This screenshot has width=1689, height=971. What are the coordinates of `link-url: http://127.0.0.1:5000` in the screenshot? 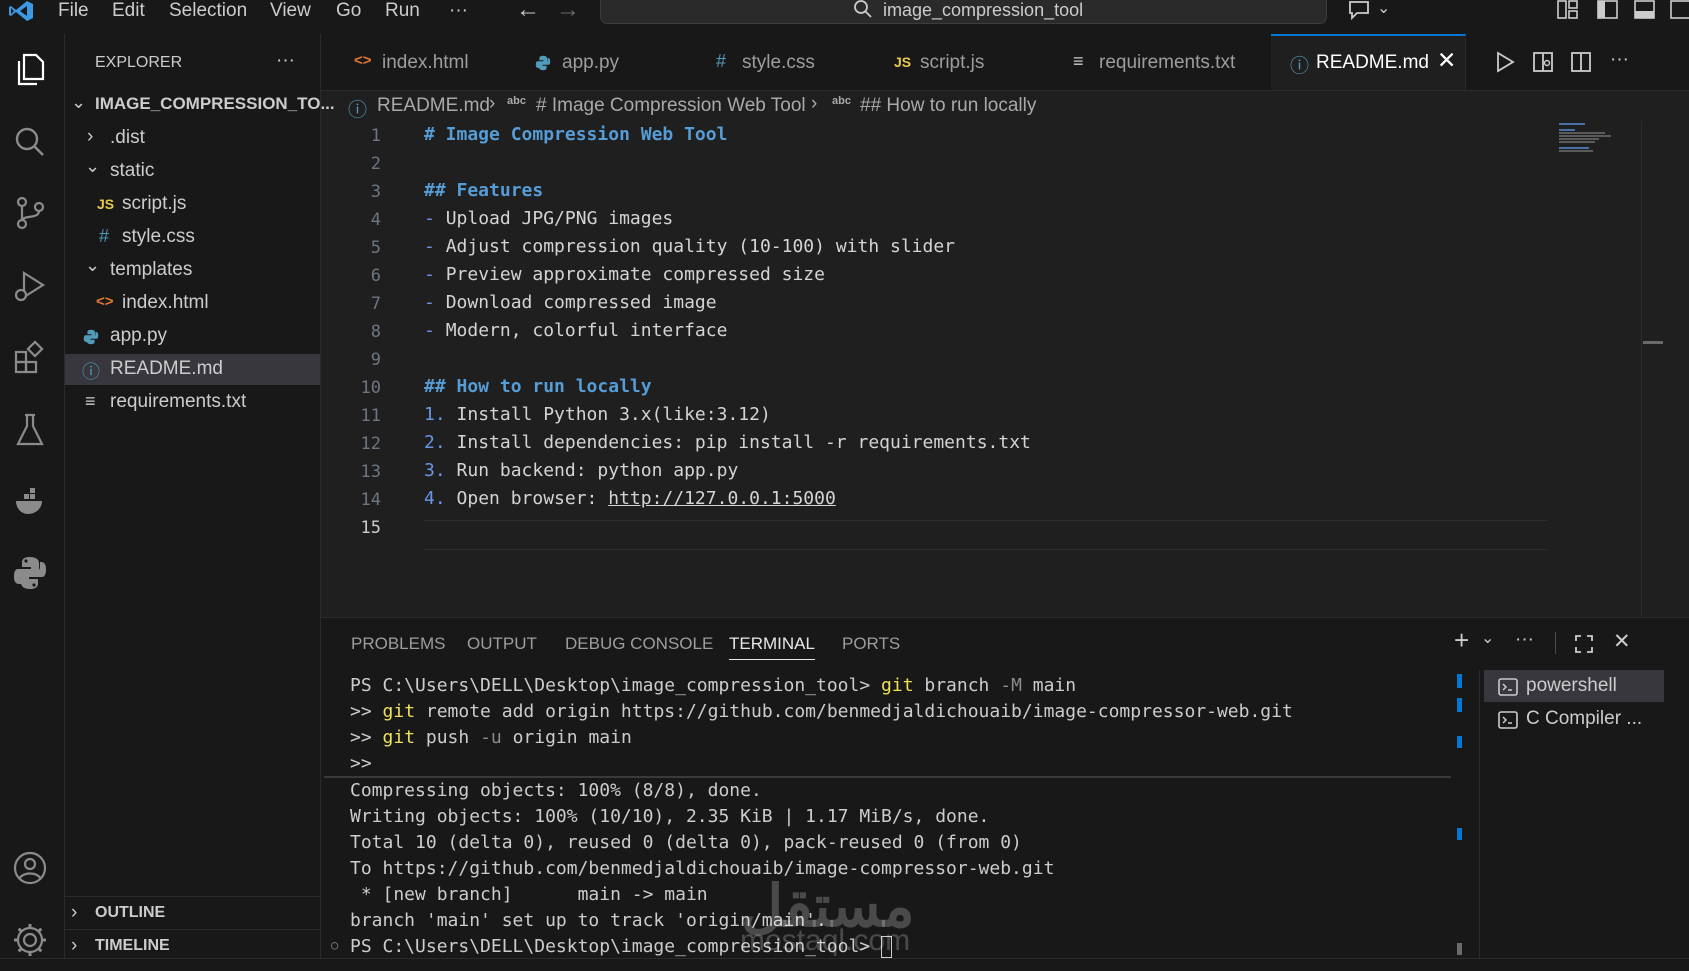 It's located at (722, 498).